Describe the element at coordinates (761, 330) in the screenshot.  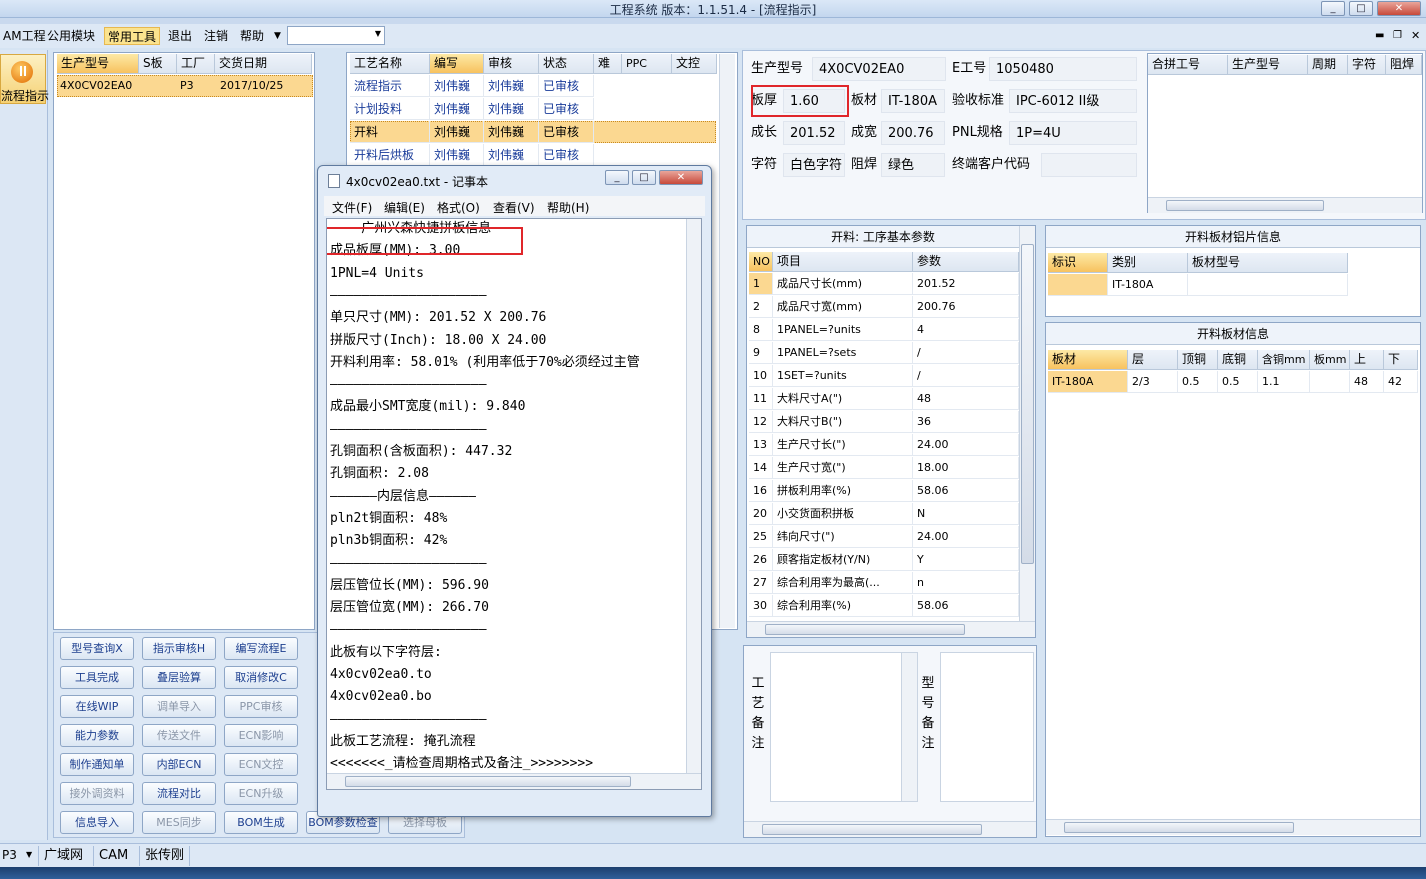
I see `param-no-cell: 8` at that location.